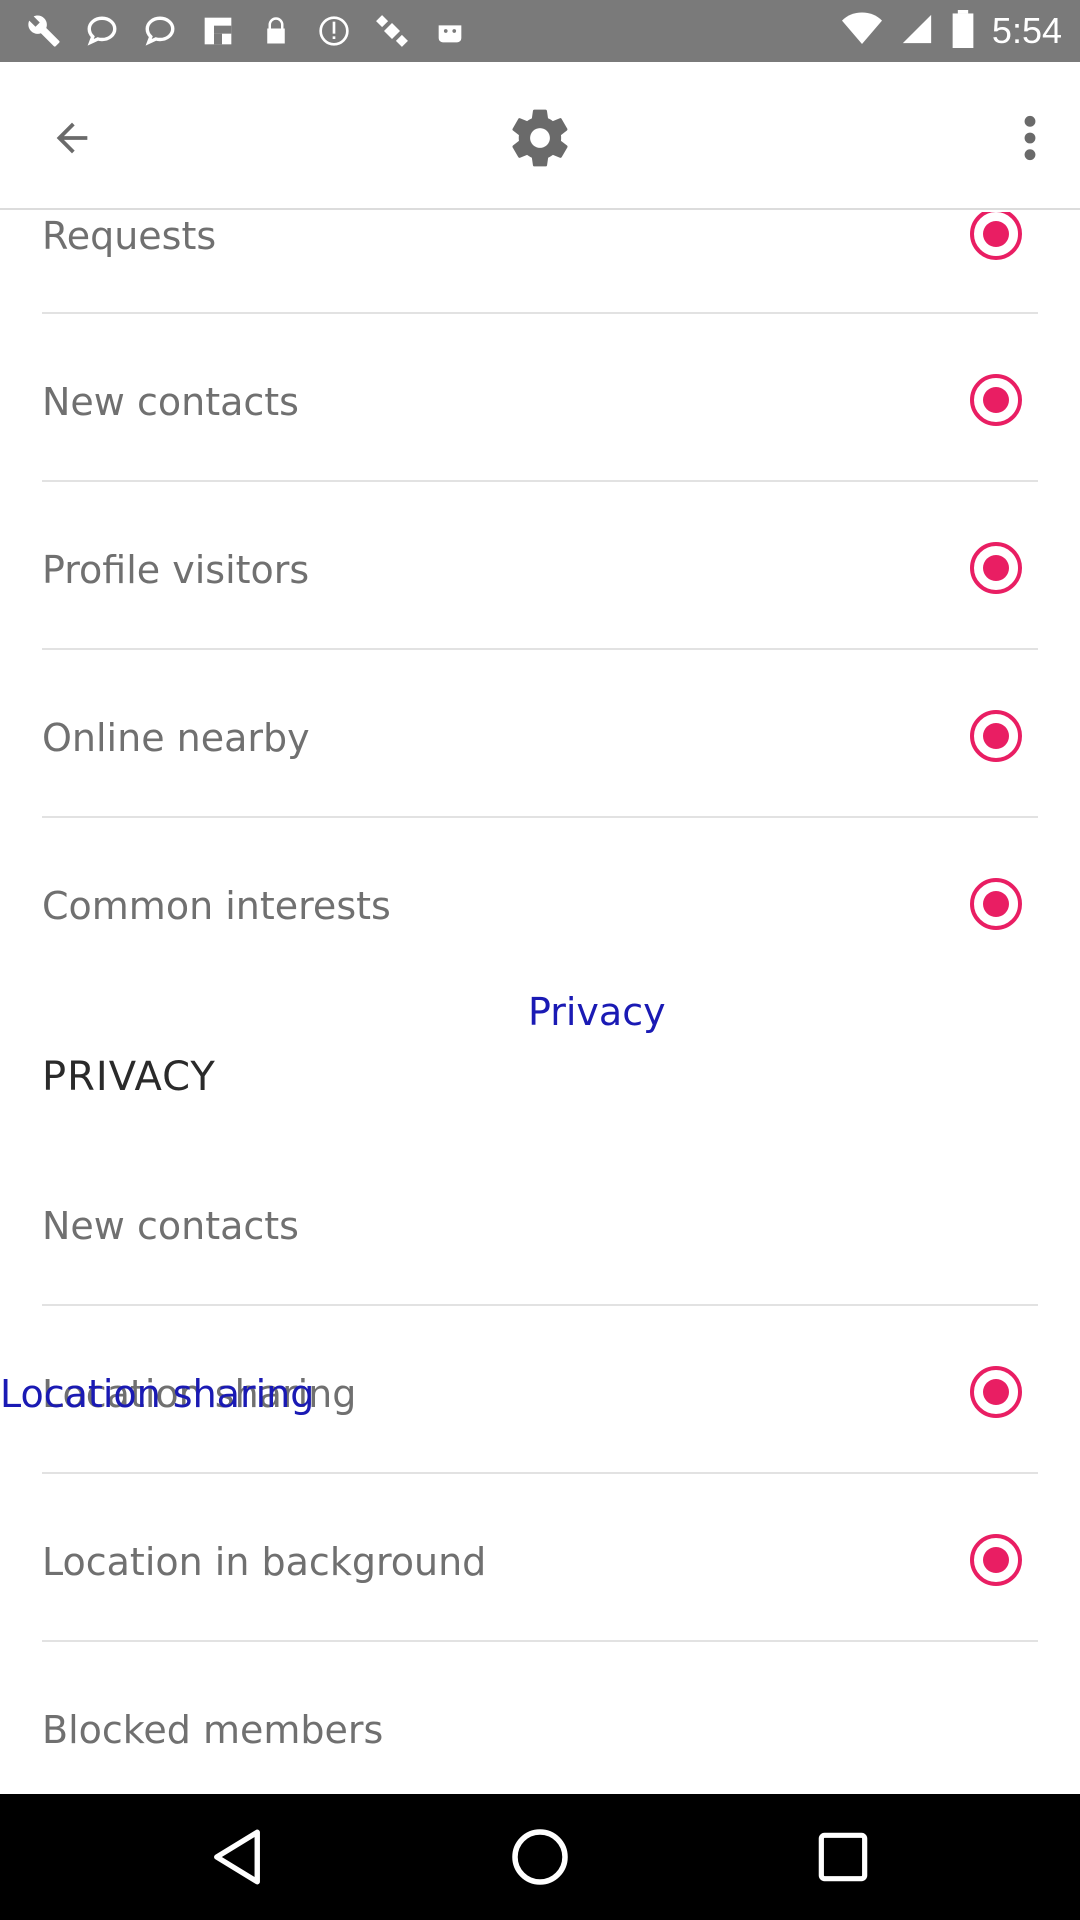 Image resolution: width=1080 pixels, height=1920 pixels. Describe the element at coordinates (213, 1730) in the screenshot. I see `item-label: Blocked members` at that location.